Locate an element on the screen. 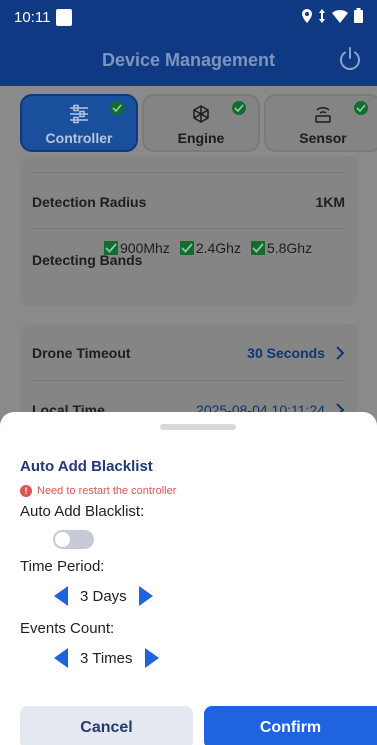 The image size is (377, 745). page-title: Device Management is located at coordinates (188, 60).